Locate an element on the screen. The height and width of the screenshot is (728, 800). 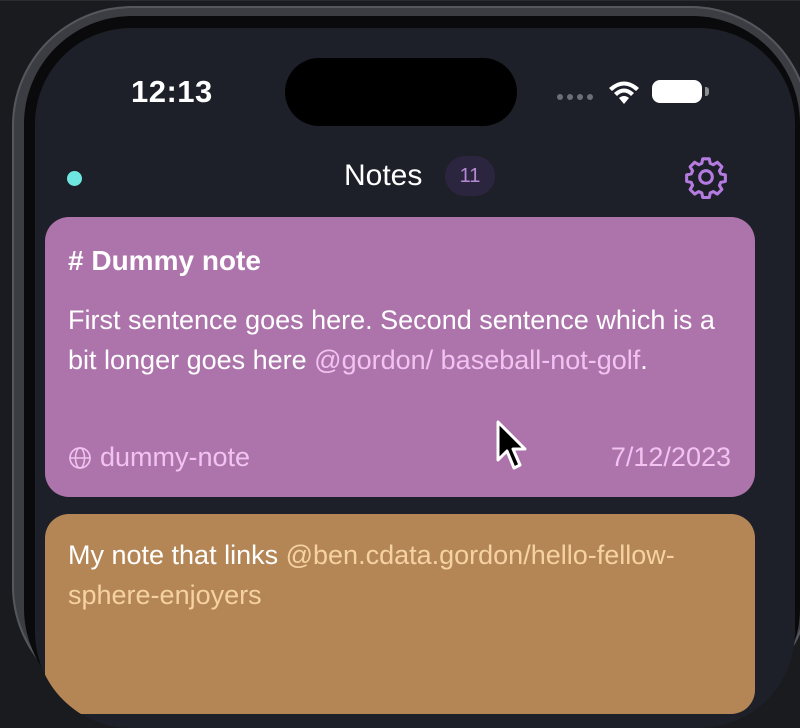
note-title: # Dummy note is located at coordinates (164, 260).